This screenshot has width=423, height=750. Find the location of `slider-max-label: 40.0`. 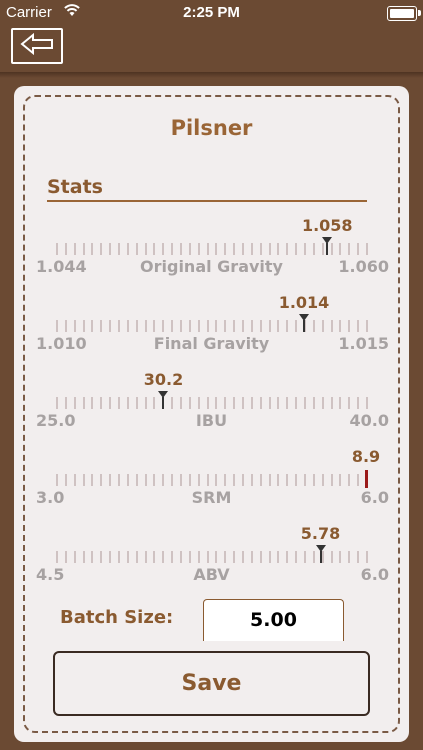

slider-max-label: 40.0 is located at coordinates (369, 420).